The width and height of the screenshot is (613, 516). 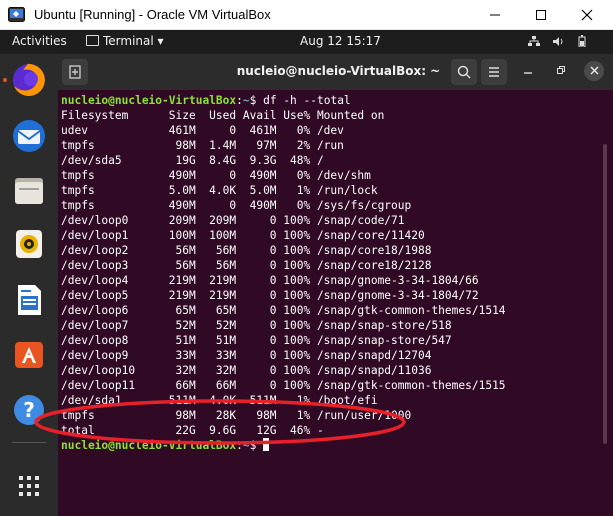 I want to click on ubuntu-dock: ?, so click(x=29, y=285).